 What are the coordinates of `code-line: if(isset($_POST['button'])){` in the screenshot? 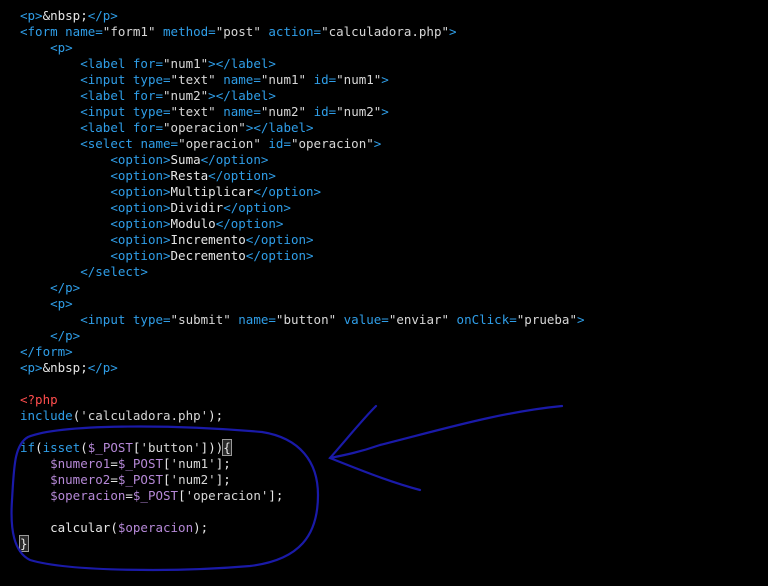 It's located at (126, 447).